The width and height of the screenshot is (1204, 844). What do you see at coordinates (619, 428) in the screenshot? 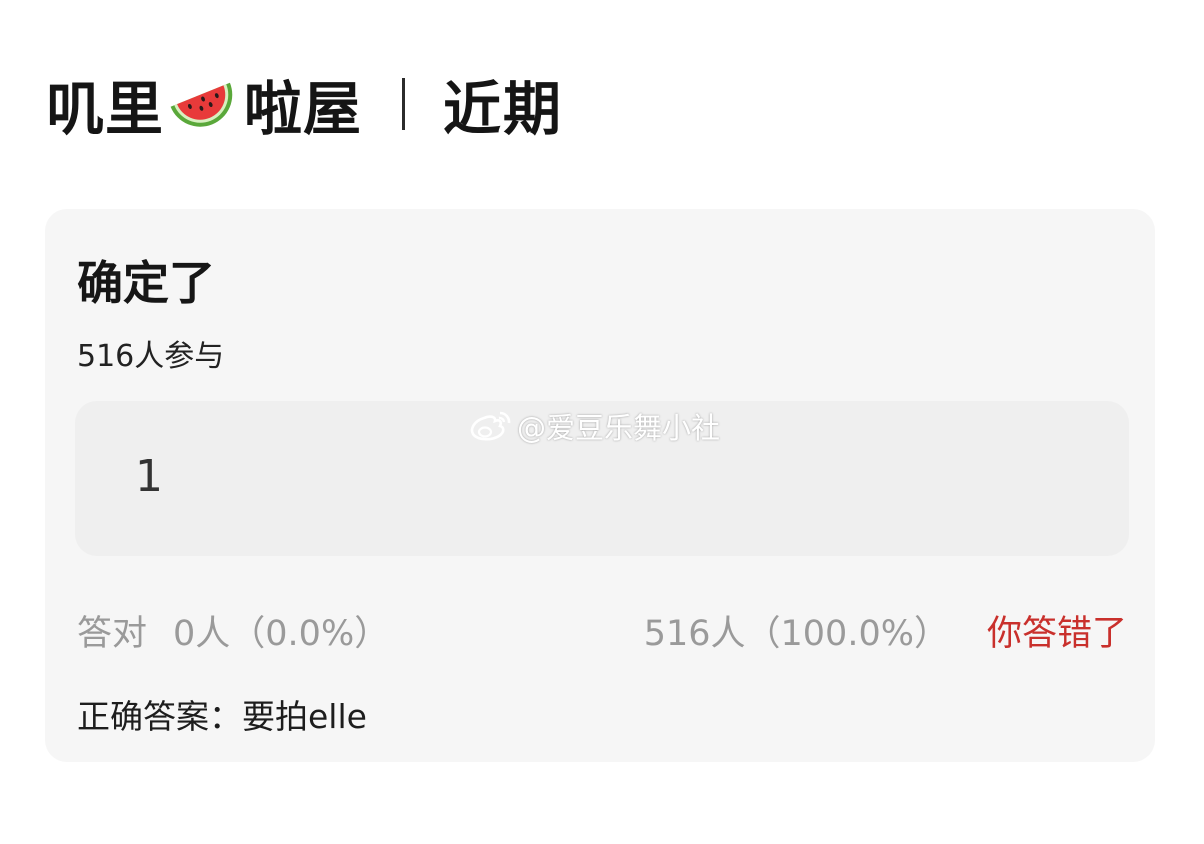
I see `watermark-text: @爱豆乐舞小社` at bounding box center [619, 428].